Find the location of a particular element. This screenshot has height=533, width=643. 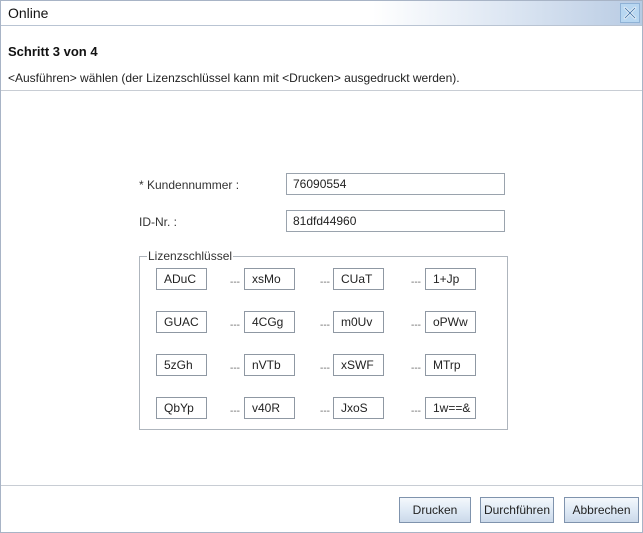

execute-button: Durchführen is located at coordinates (517, 510).